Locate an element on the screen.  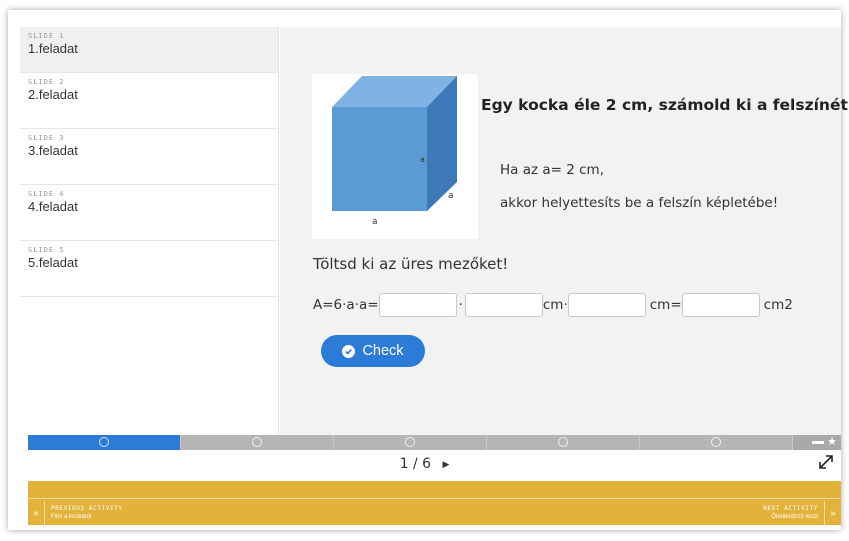
cube-label-side: a is located at coordinates (422, 159).